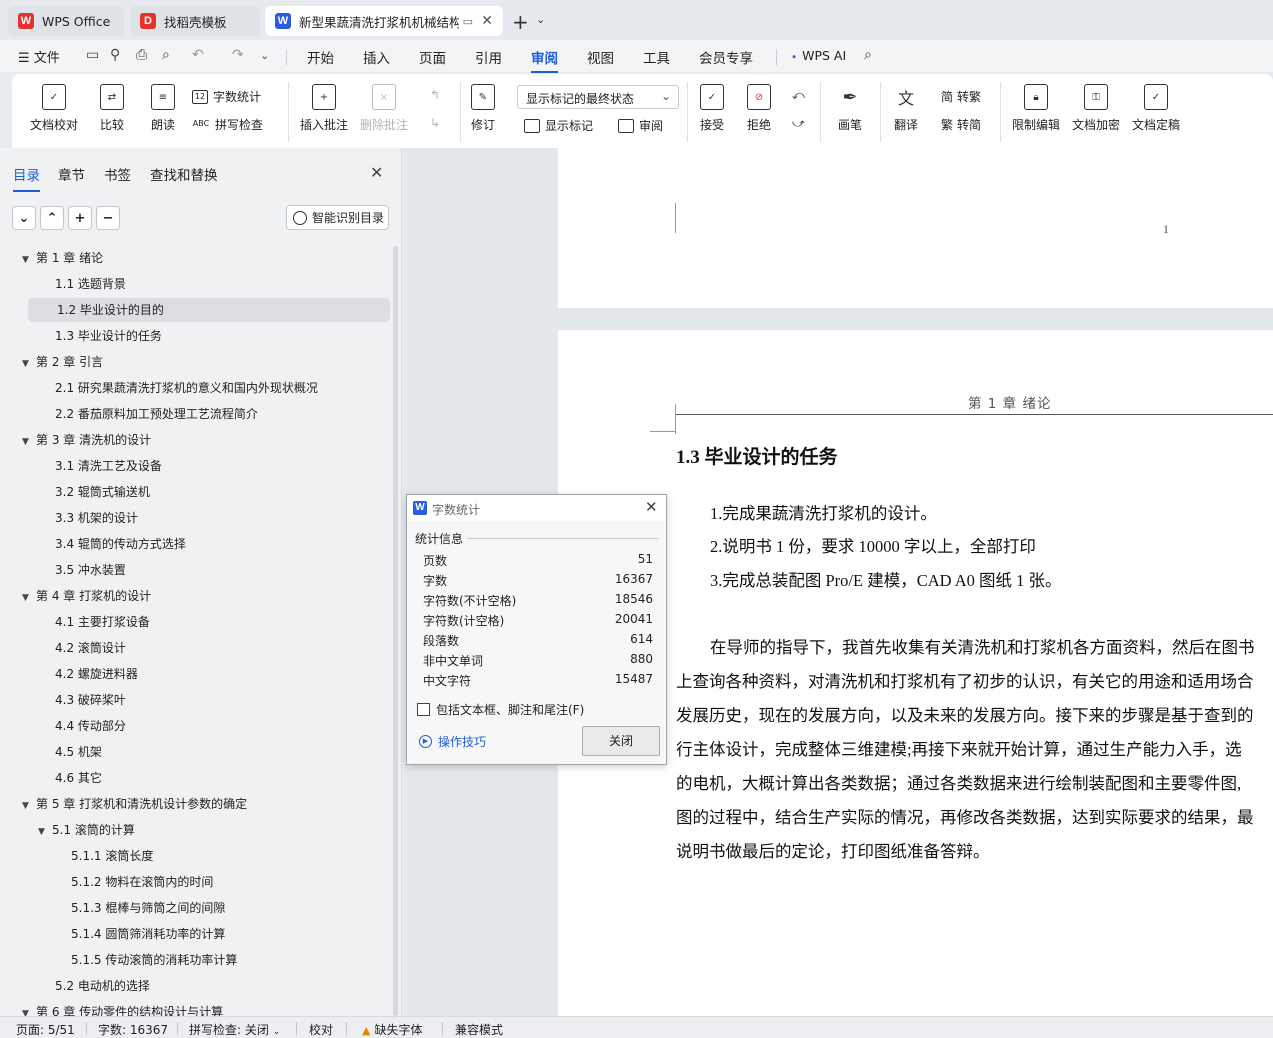 The image size is (1273, 1038). I want to click on customize-chevron-icon: ⌄, so click(264, 55).